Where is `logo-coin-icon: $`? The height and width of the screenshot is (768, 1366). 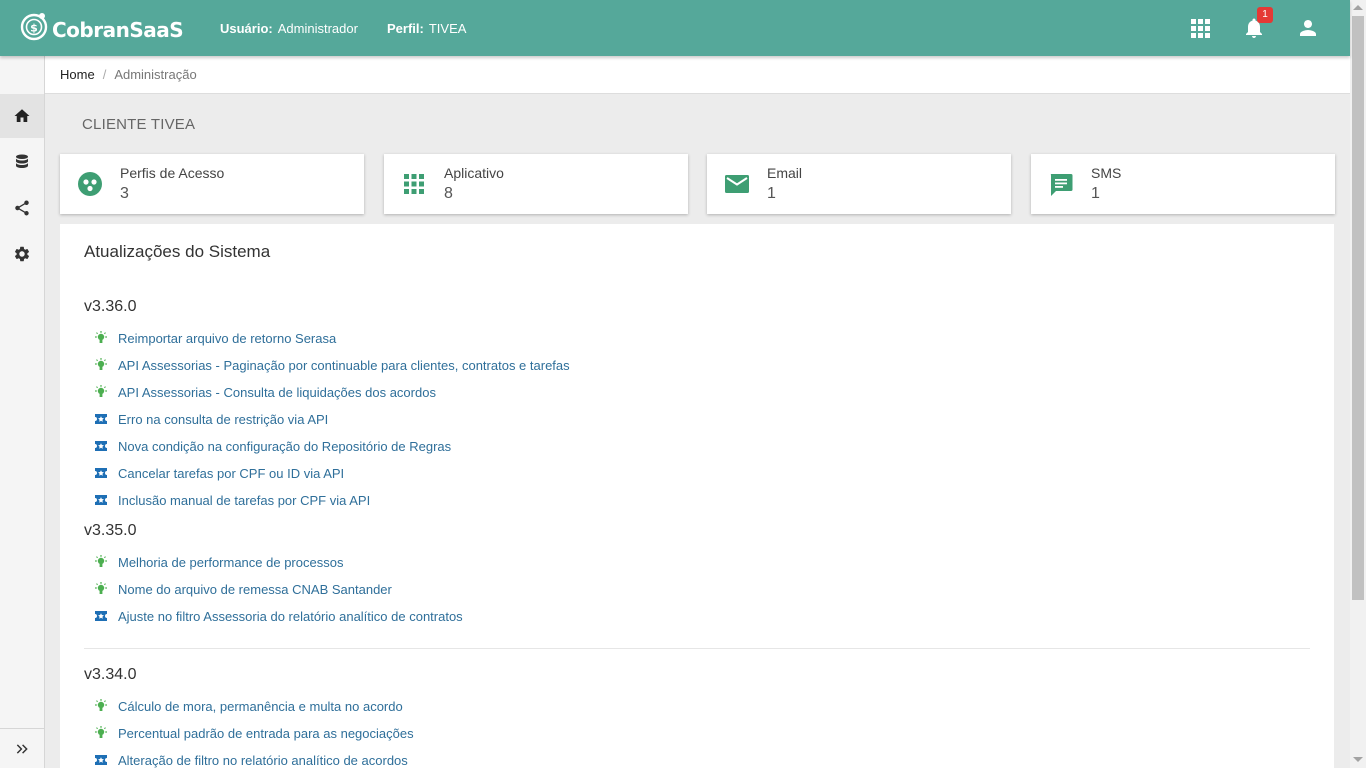 logo-coin-icon: $ is located at coordinates (34, 27).